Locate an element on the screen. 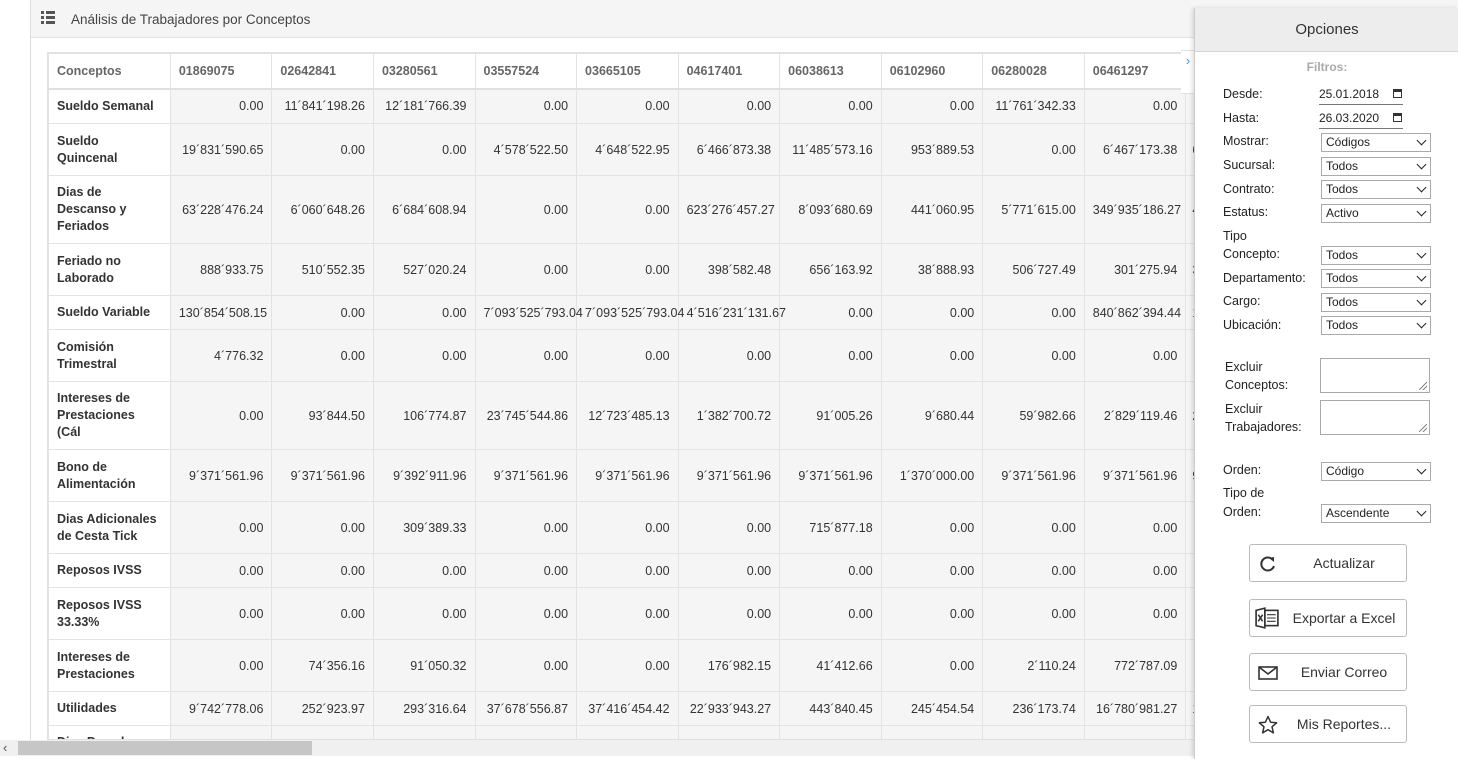 The image size is (1458, 759). column-header-worker: 02642841 is located at coordinates (322, 71).